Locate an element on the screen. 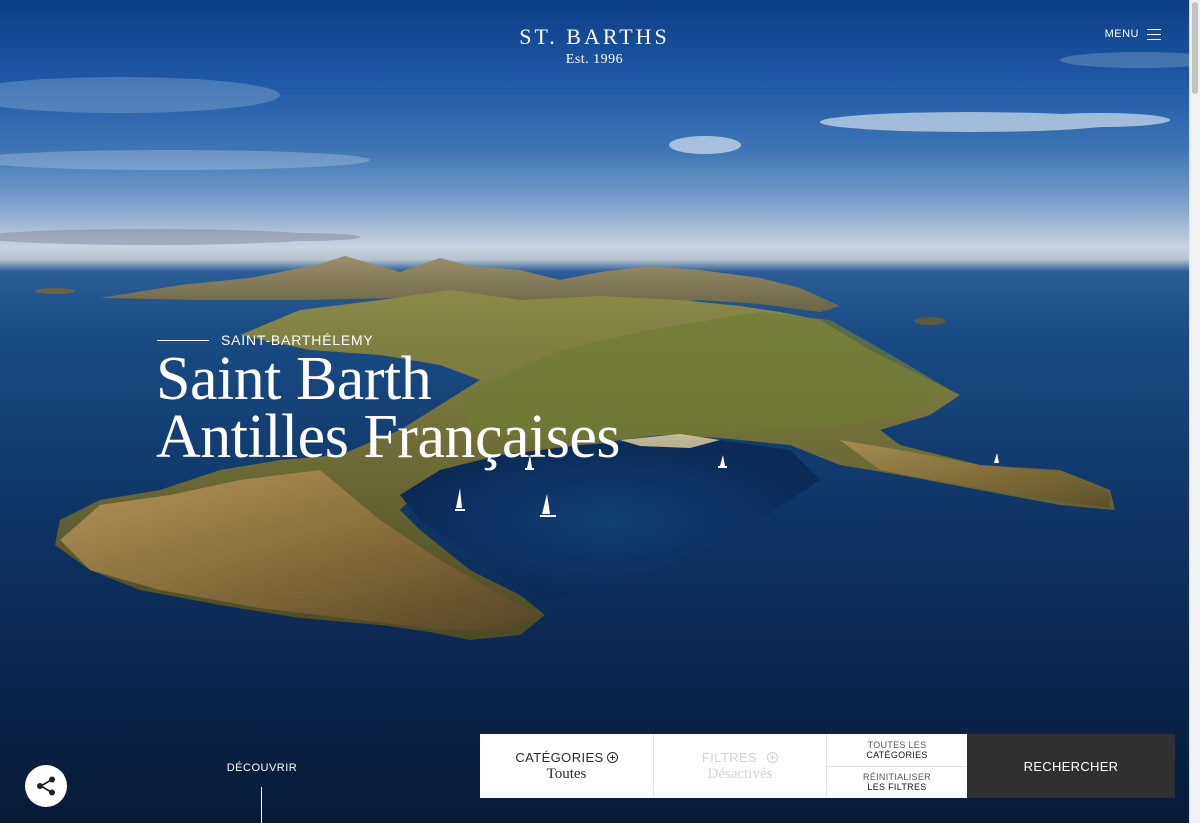 Image resolution: width=1200 pixels, height=823 pixels. menu-label: MENU is located at coordinates (1121, 34).